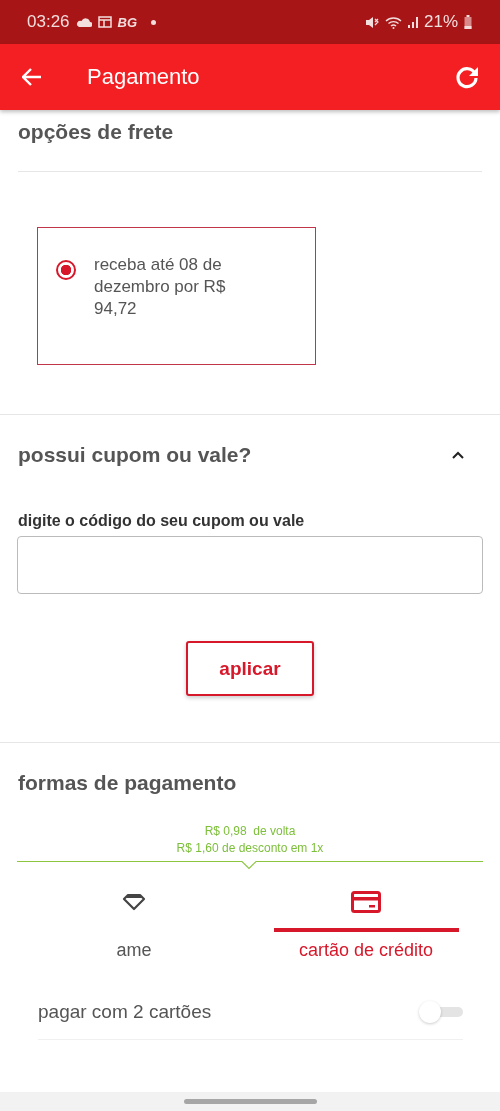  Describe the element at coordinates (366, 902) in the screenshot. I see `credit-card-icon` at that location.